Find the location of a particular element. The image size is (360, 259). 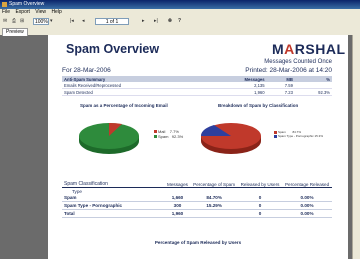

zoom-select: 100% is located at coordinates (41, 21).